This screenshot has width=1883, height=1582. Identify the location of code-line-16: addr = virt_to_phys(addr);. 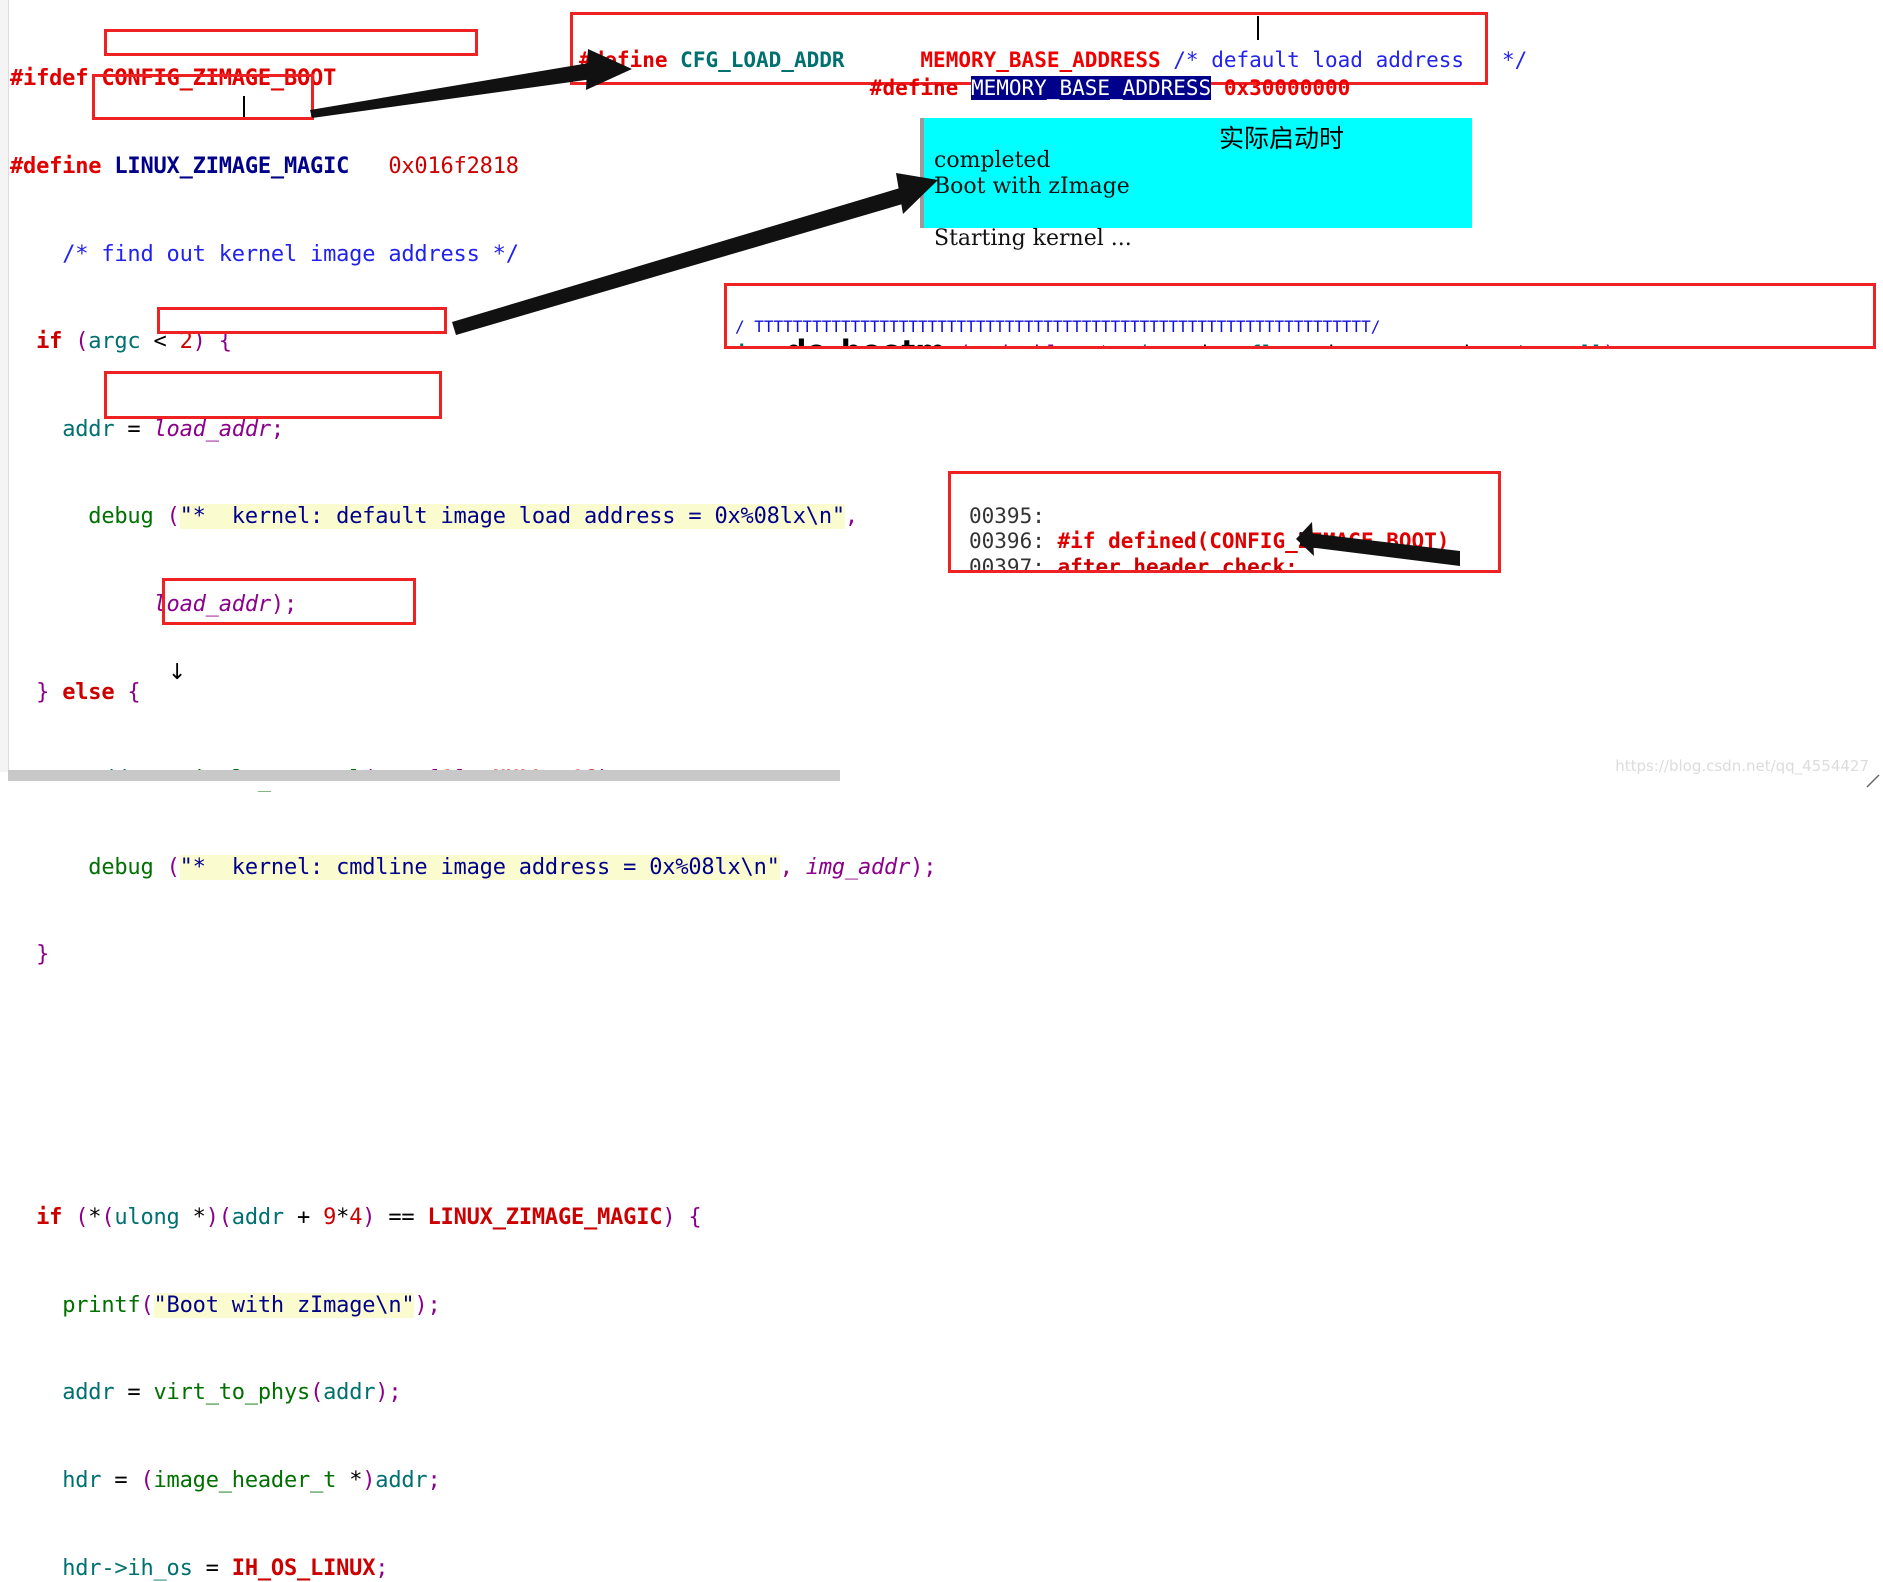
(473, 1392).